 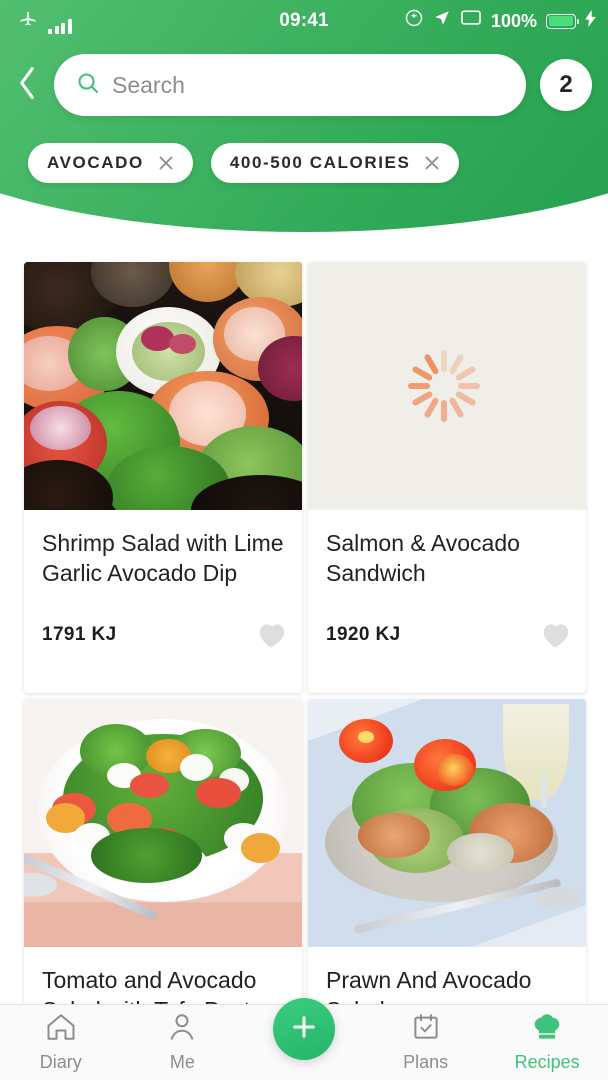 I want to click on person-icon, so click(x=182, y=1029).